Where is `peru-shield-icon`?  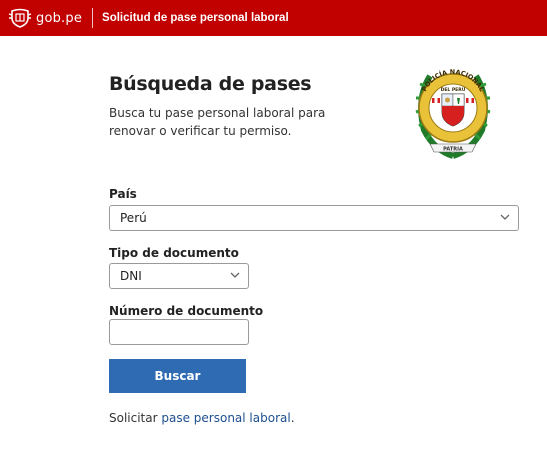 peru-shield-icon is located at coordinates (20, 18).